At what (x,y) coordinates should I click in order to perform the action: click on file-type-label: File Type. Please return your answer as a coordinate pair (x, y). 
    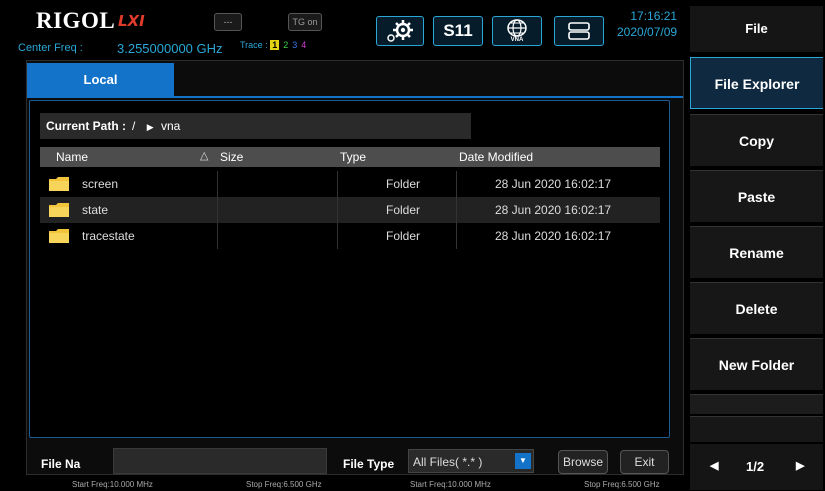
    Looking at the image, I should click on (369, 464).